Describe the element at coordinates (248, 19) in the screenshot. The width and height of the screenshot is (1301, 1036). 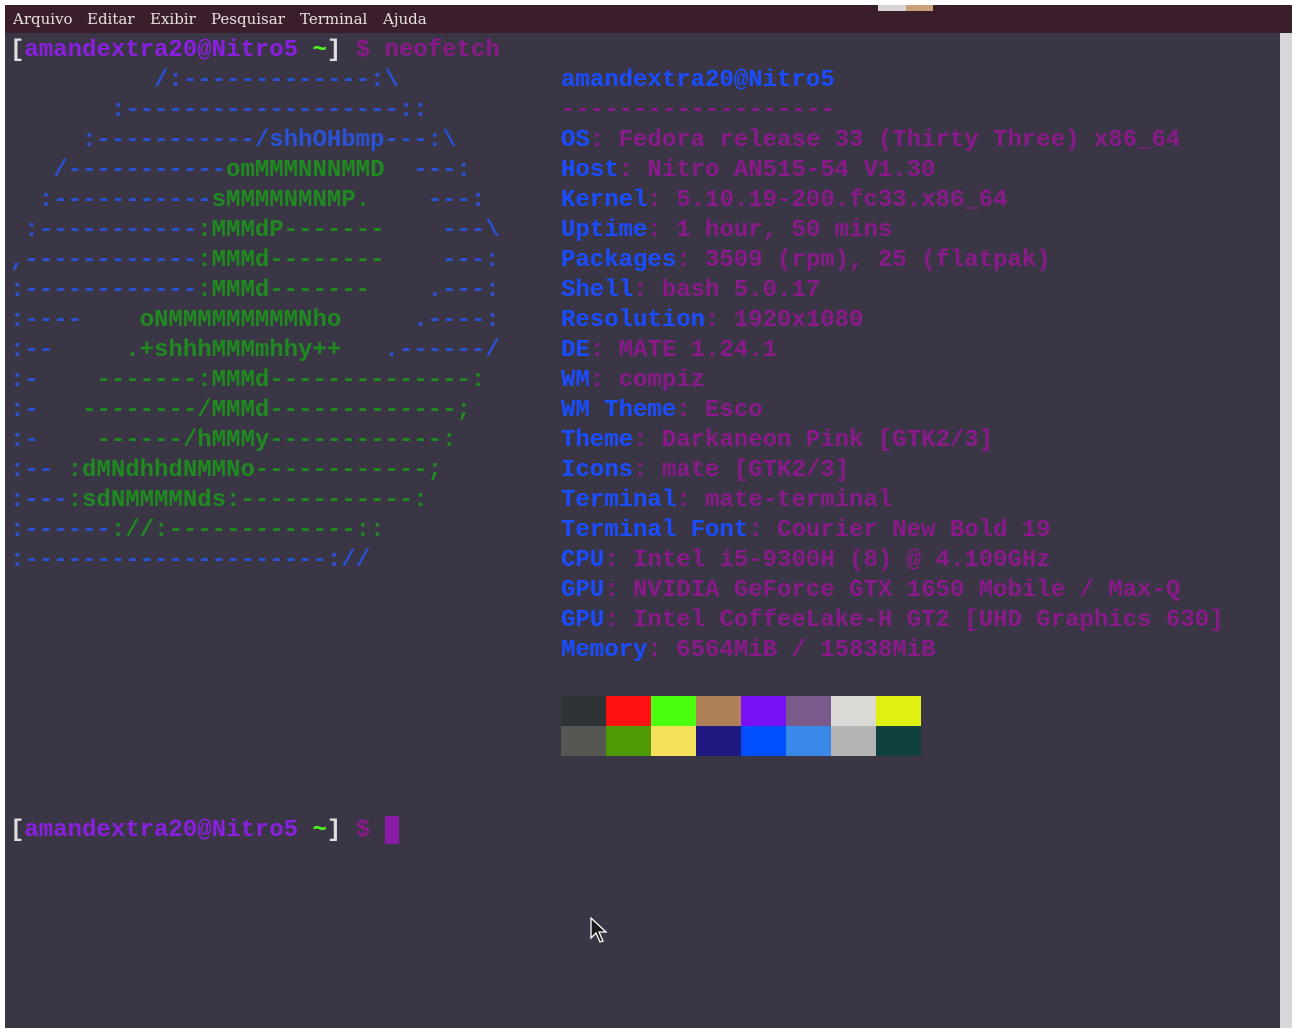
I see `menu-pesquisar: Pesquisar` at that location.